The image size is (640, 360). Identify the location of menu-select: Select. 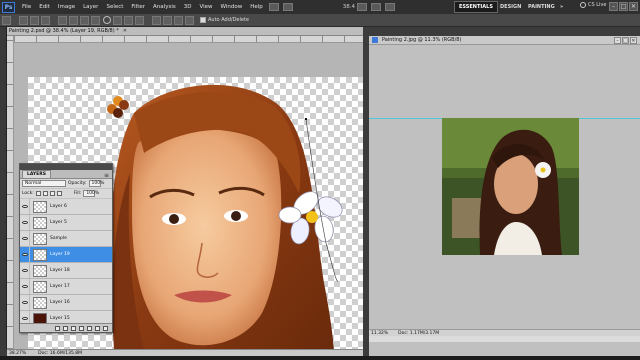
(114, 7).